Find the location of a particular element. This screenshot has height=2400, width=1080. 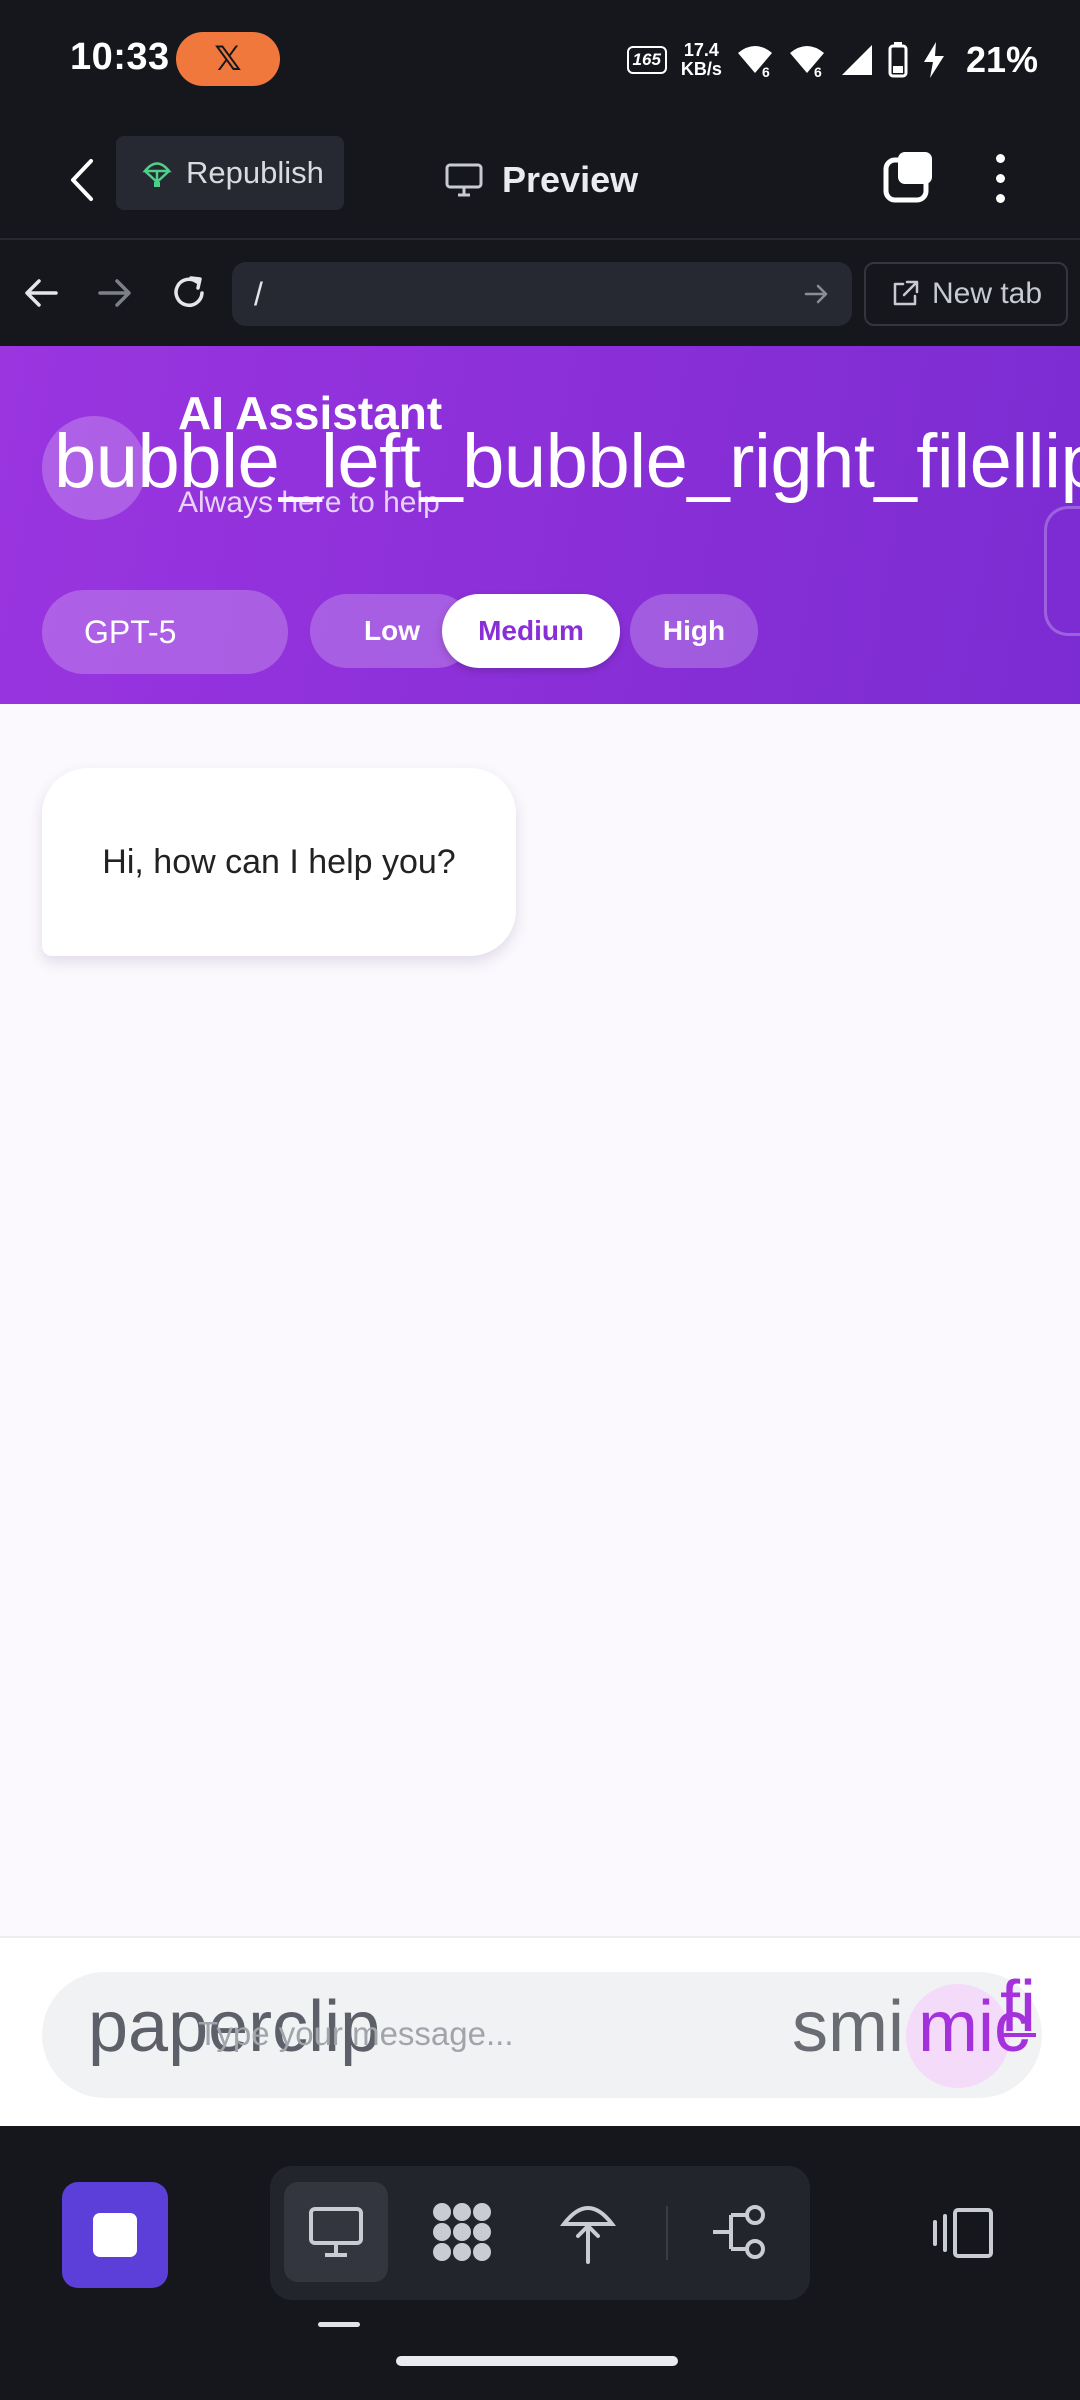

assistant-message-bubble: Hi, how can I help you? is located at coordinates (279, 862).